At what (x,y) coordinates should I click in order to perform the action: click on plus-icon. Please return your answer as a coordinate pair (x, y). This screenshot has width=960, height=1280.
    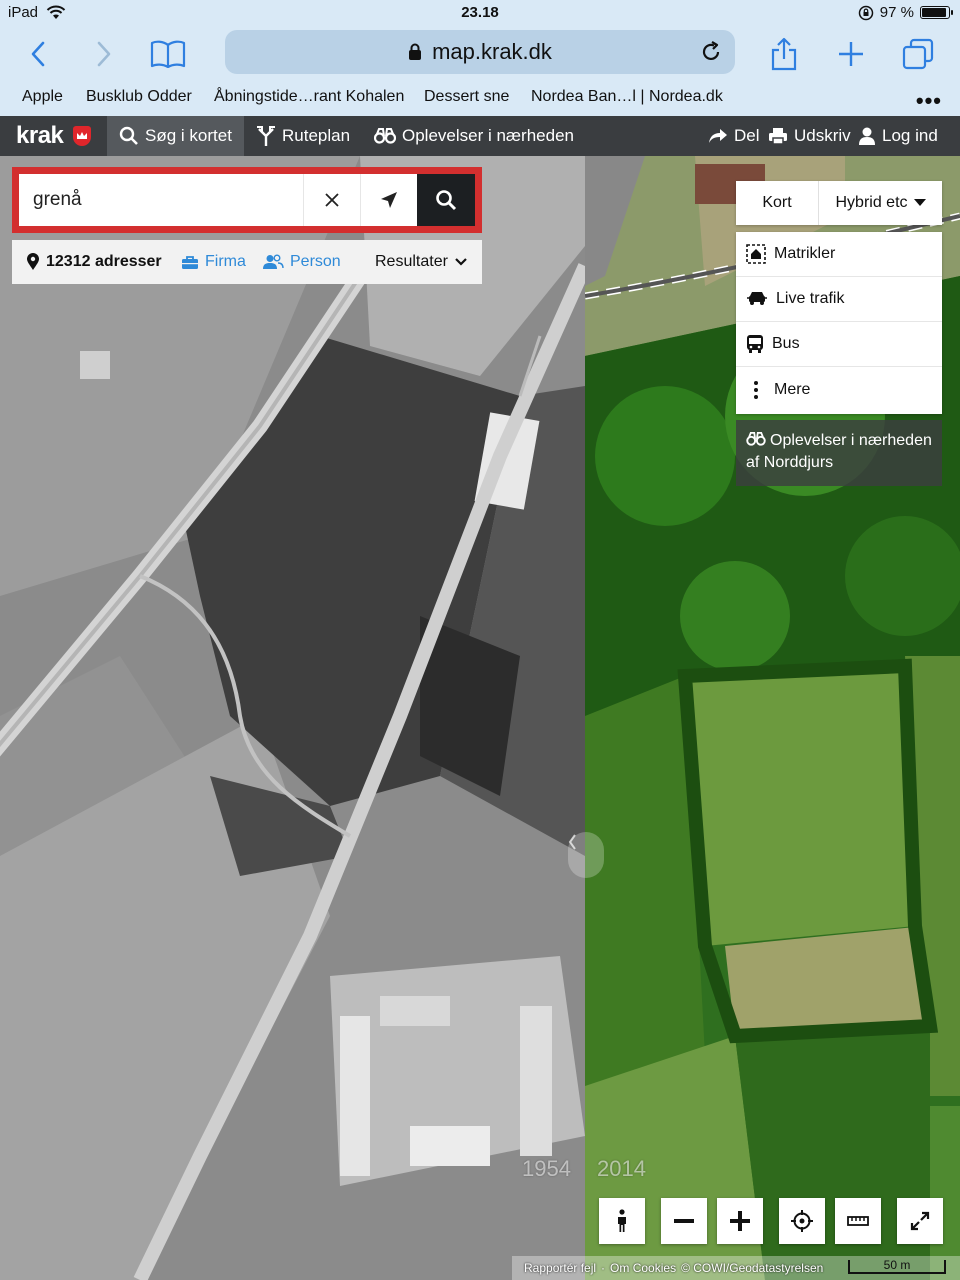
    Looking at the image, I should click on (740, 1221).